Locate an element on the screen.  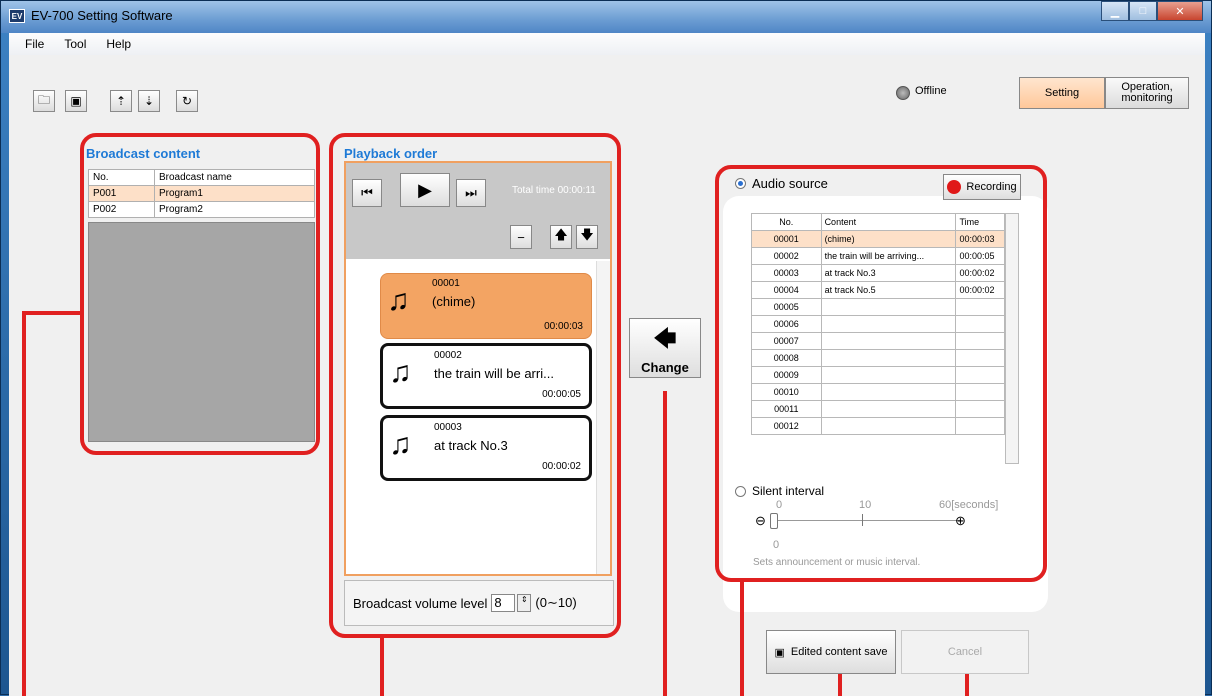
menu-help: Help is located at coordinates (118, 44).